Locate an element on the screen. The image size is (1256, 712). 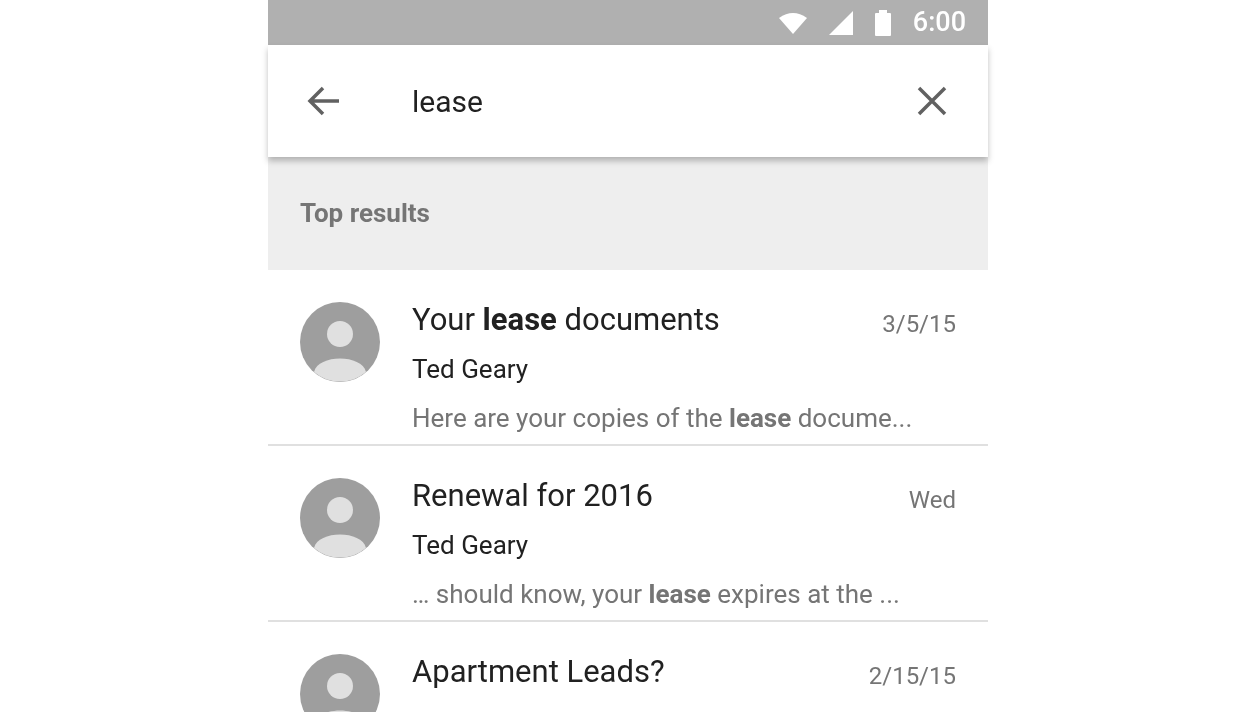
email-date: 3/5/15 is located at coordinates (919, 324).